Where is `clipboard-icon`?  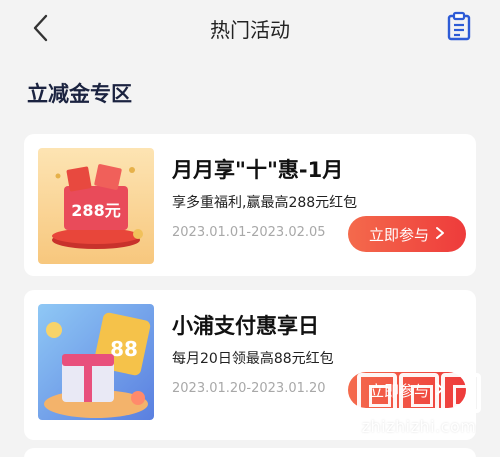
clipboard-icon is located at coordinates (459, 26).